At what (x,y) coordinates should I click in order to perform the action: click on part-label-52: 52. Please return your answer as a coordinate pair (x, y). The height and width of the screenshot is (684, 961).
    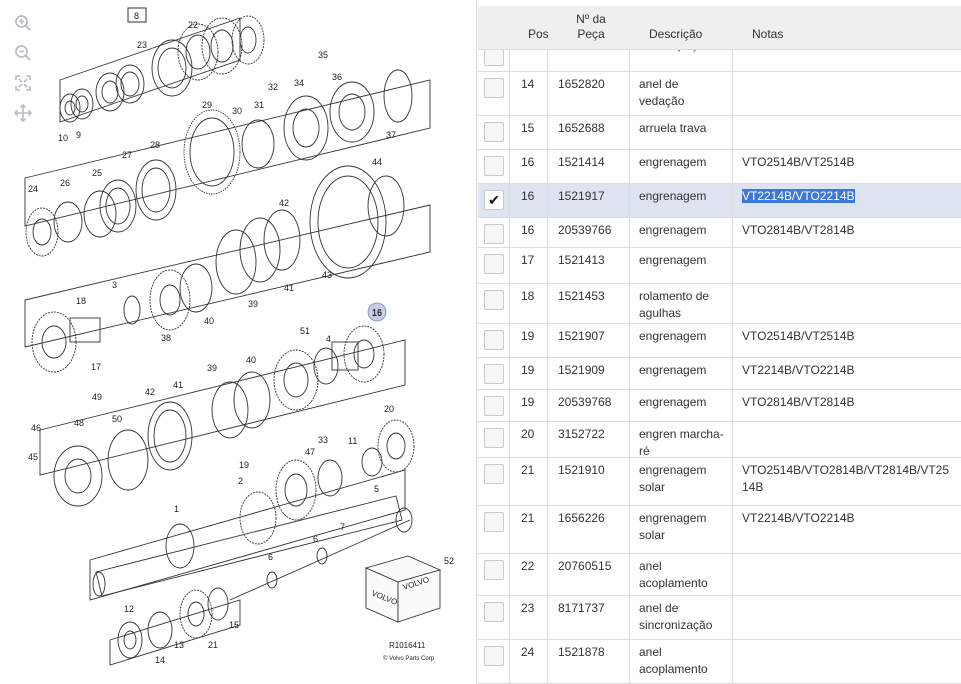
    Looking at the image, I should click on (449, 561).